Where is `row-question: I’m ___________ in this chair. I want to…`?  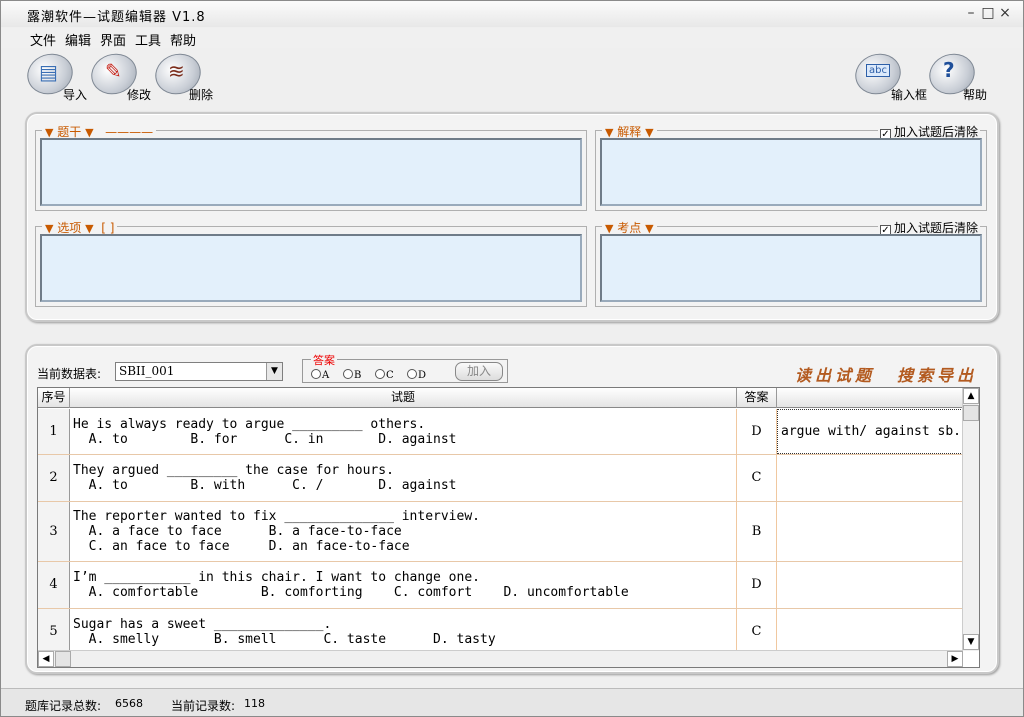
row-question: I’m ___________ in this chair. I want to… is located at coordinates (403, 585).